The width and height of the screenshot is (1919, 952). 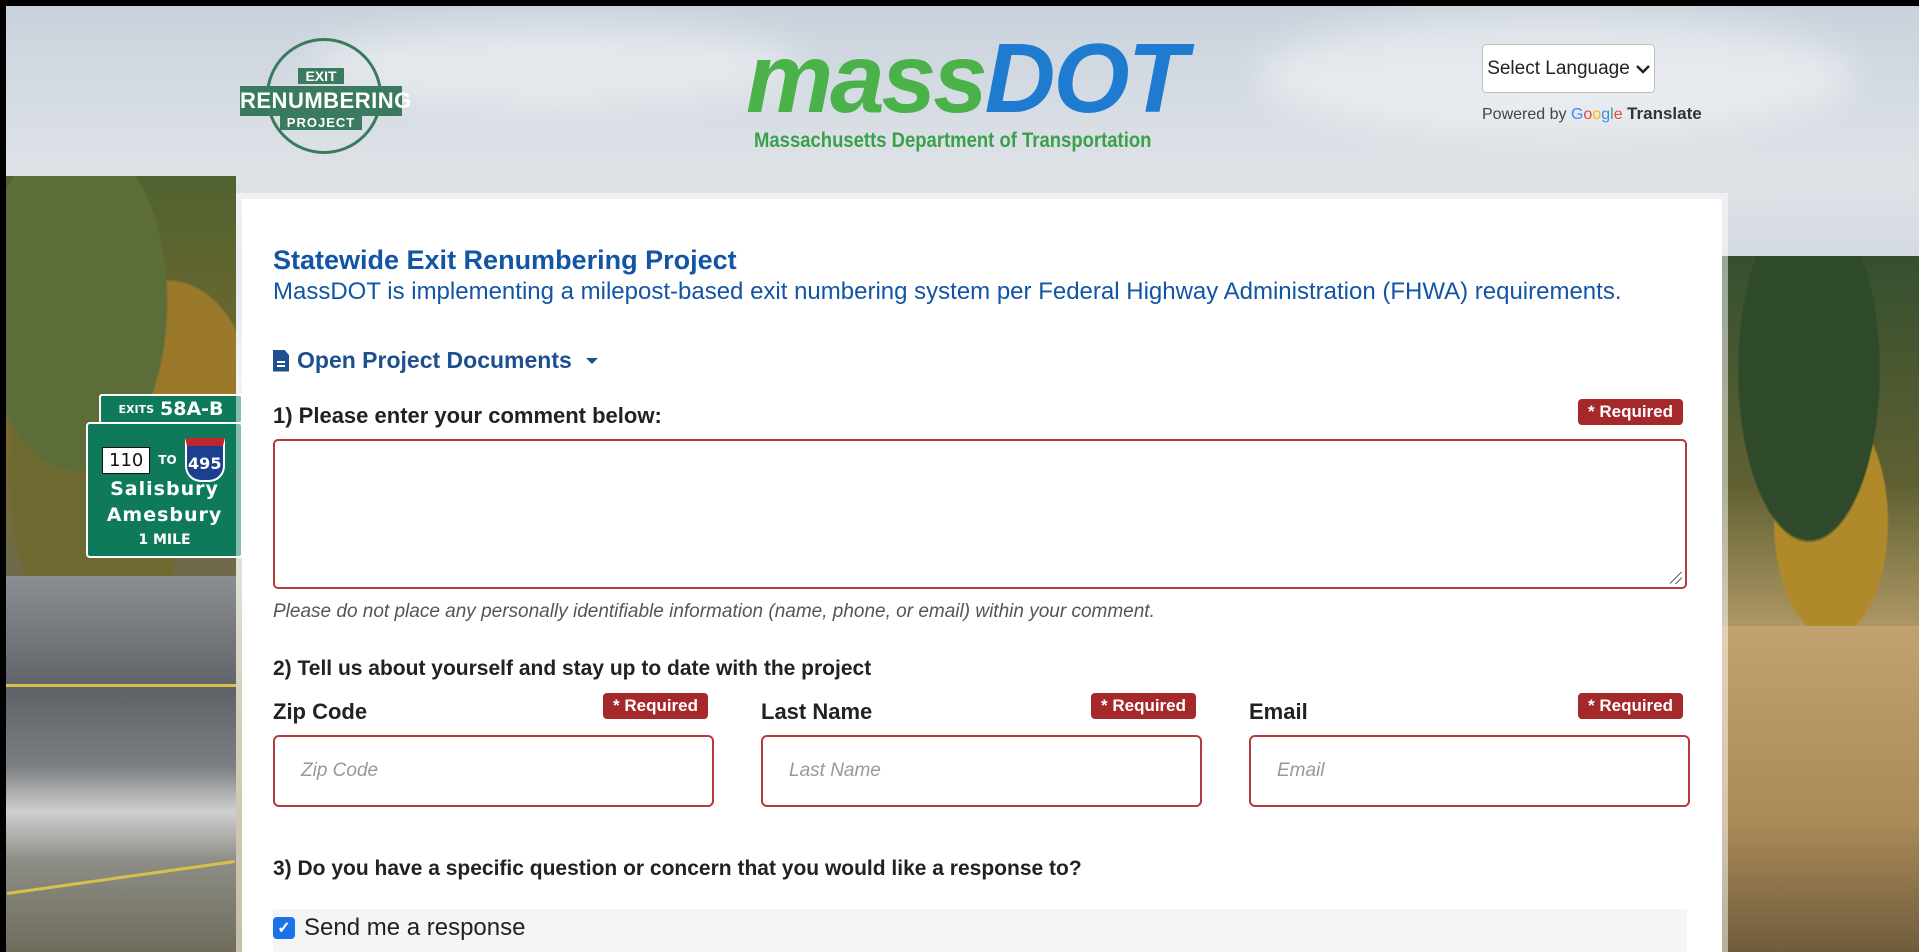 I want to click on background-trees-right, so click(x=1809, y=446).